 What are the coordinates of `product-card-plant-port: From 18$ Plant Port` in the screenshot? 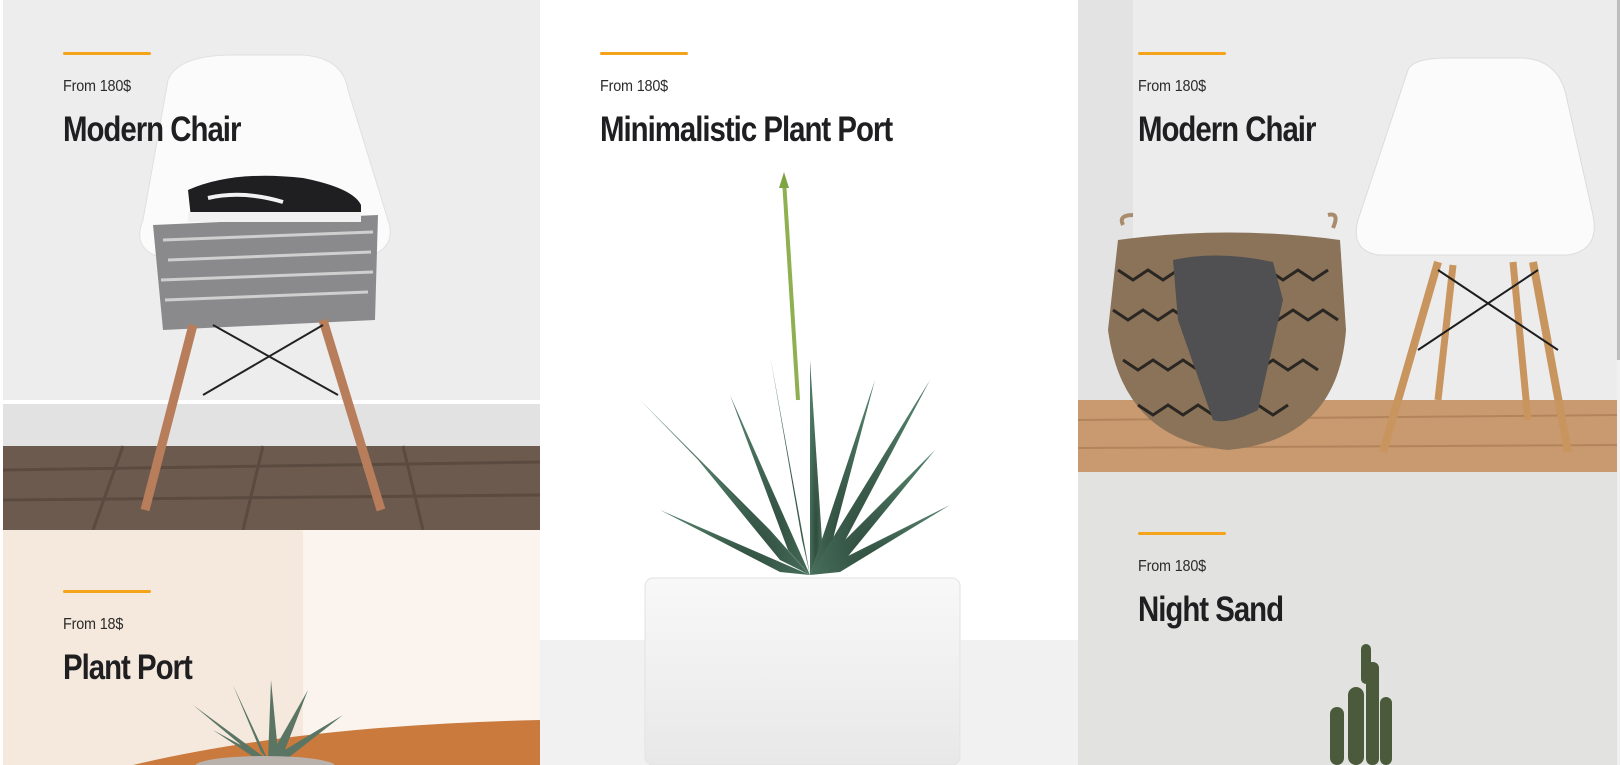 It's located at (271, 647).